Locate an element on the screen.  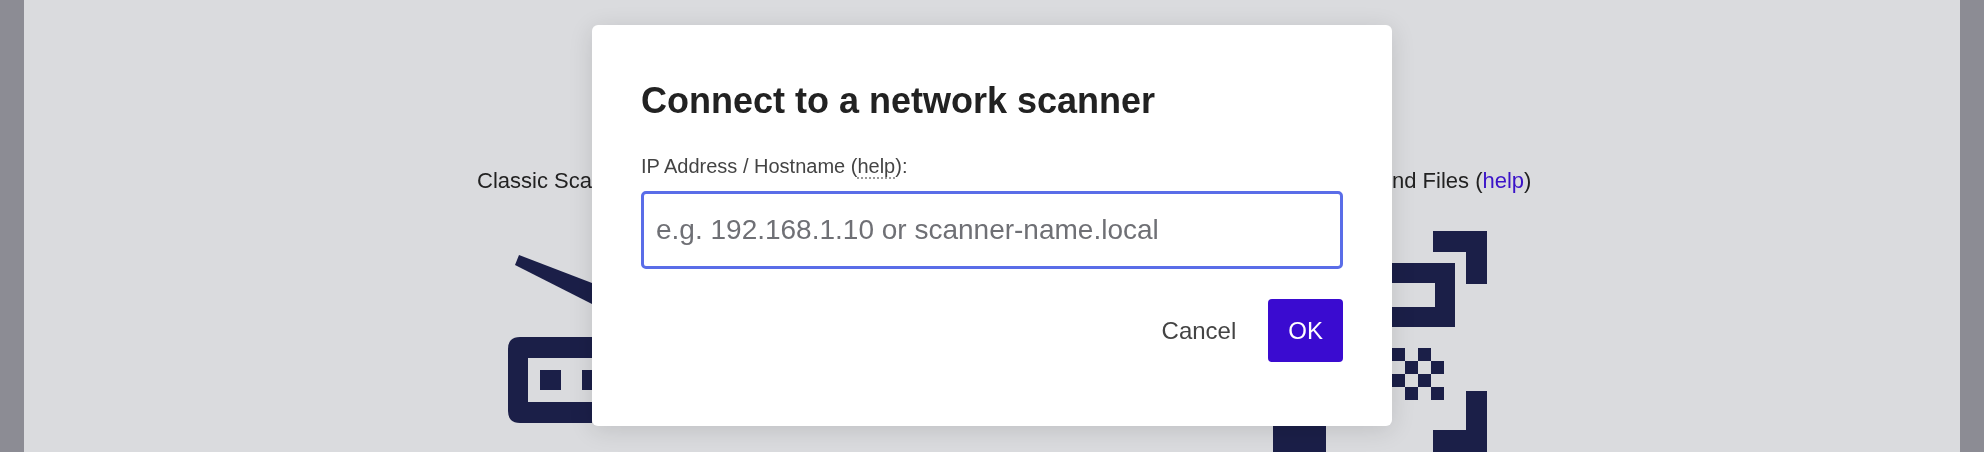
option-label: nd Files (help) is located at coordinates (1462, 181).